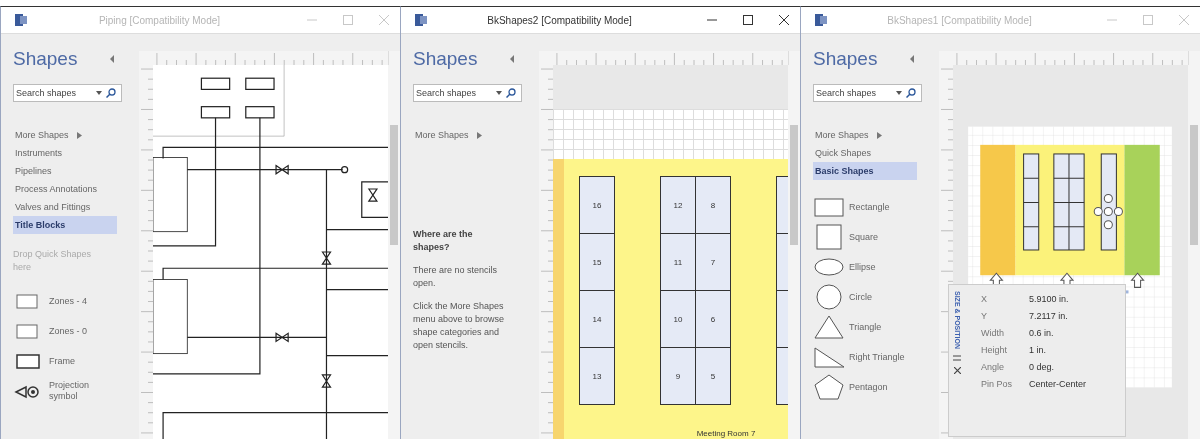 The image size is (1200, 439). Describe the element at coordinates (65, 153) in the screenshot. I see `stencil-item: Instruments` at that location.